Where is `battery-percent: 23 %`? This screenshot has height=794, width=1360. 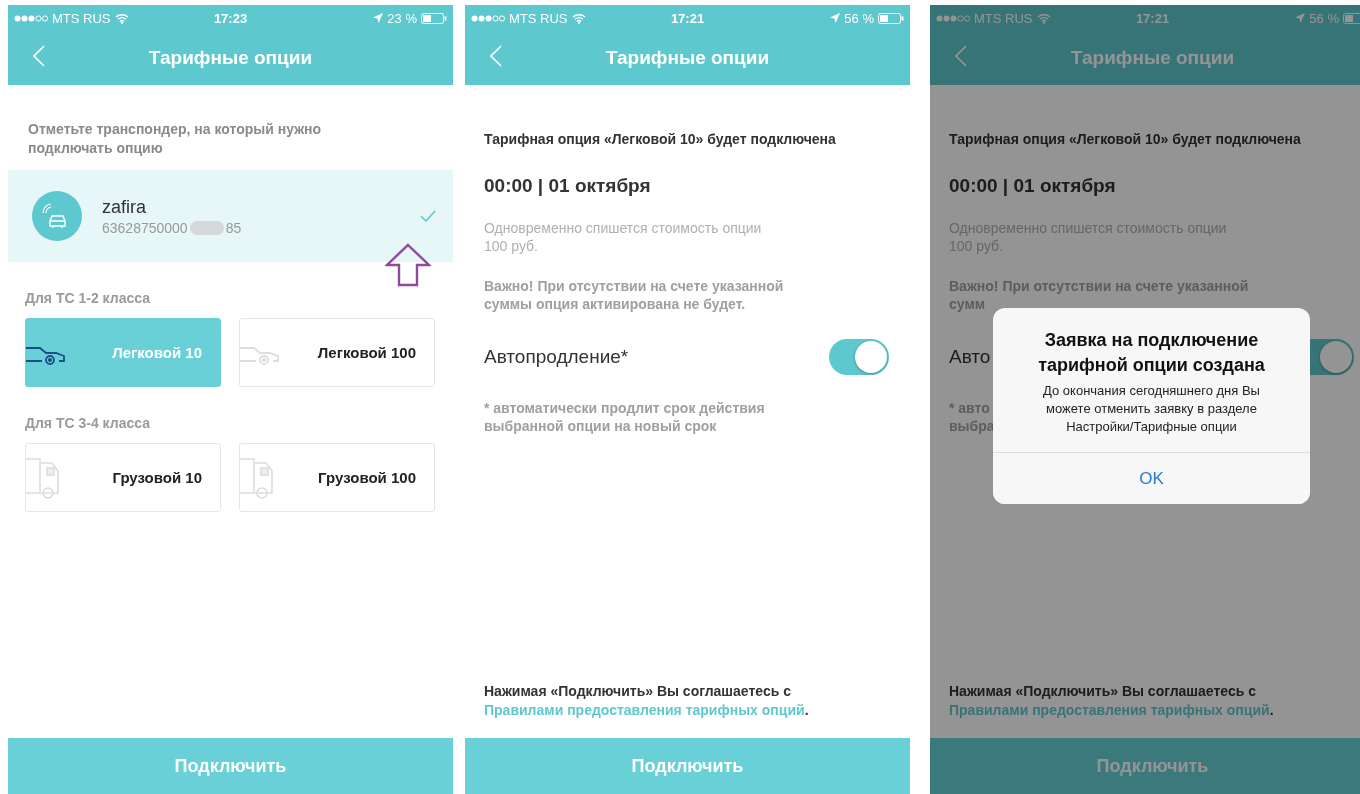
battery-percent: 23 % is located at coordinates (402, 18).